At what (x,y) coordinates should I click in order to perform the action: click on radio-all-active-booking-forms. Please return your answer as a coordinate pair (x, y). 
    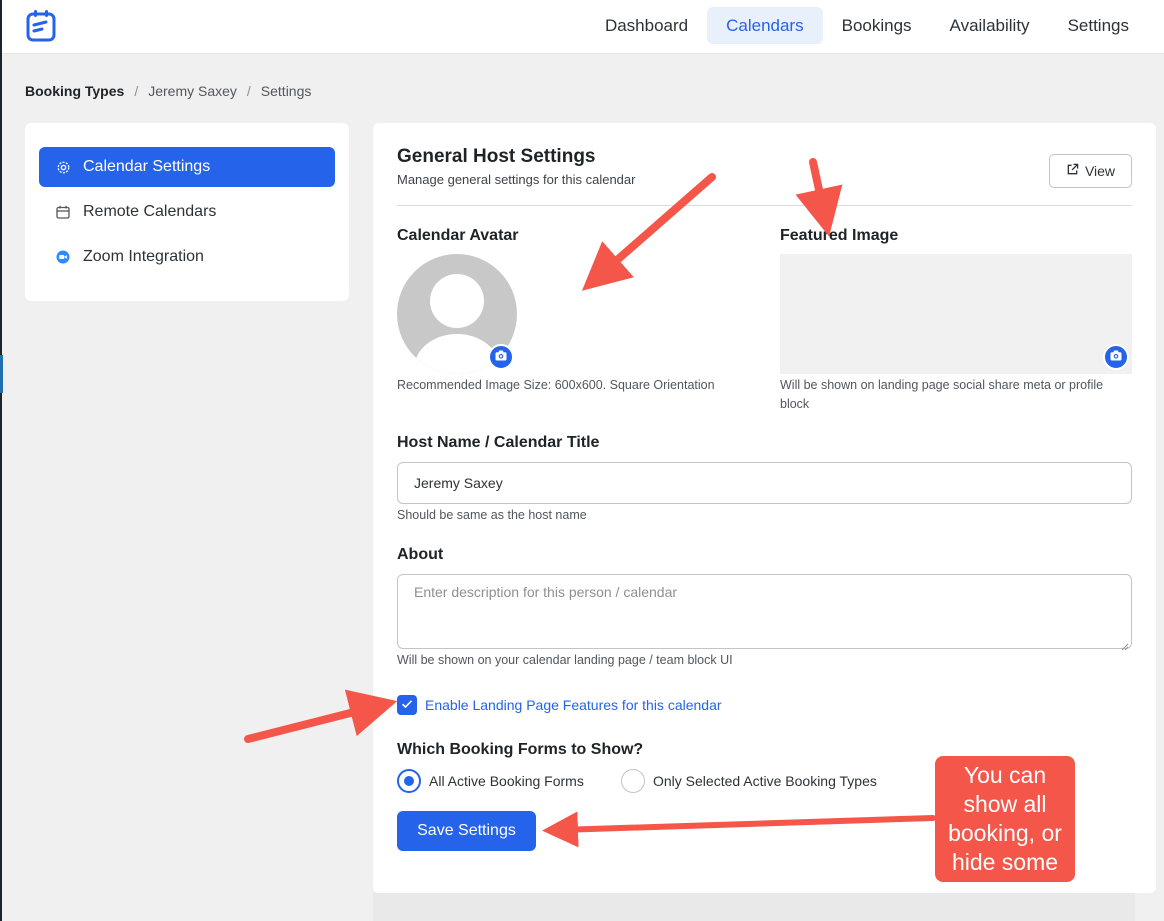
    Looking at the image, I should click on (409, 781).